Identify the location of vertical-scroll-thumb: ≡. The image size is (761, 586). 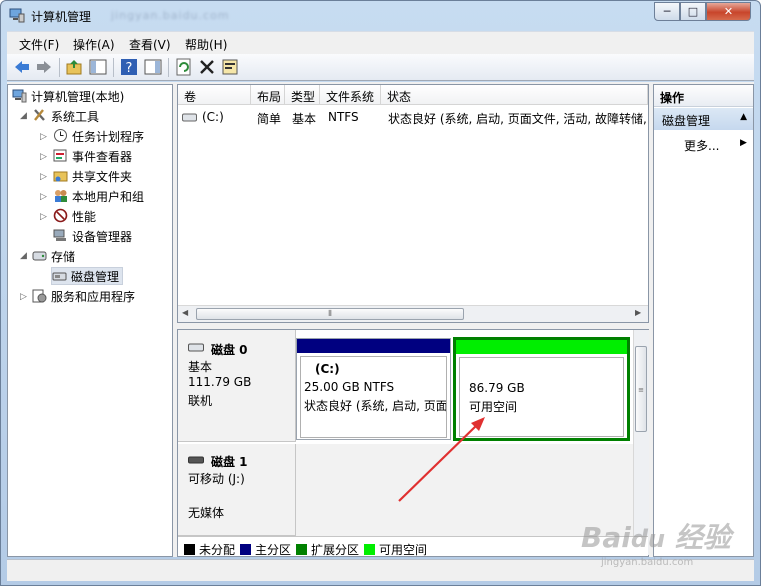
(641, 389).